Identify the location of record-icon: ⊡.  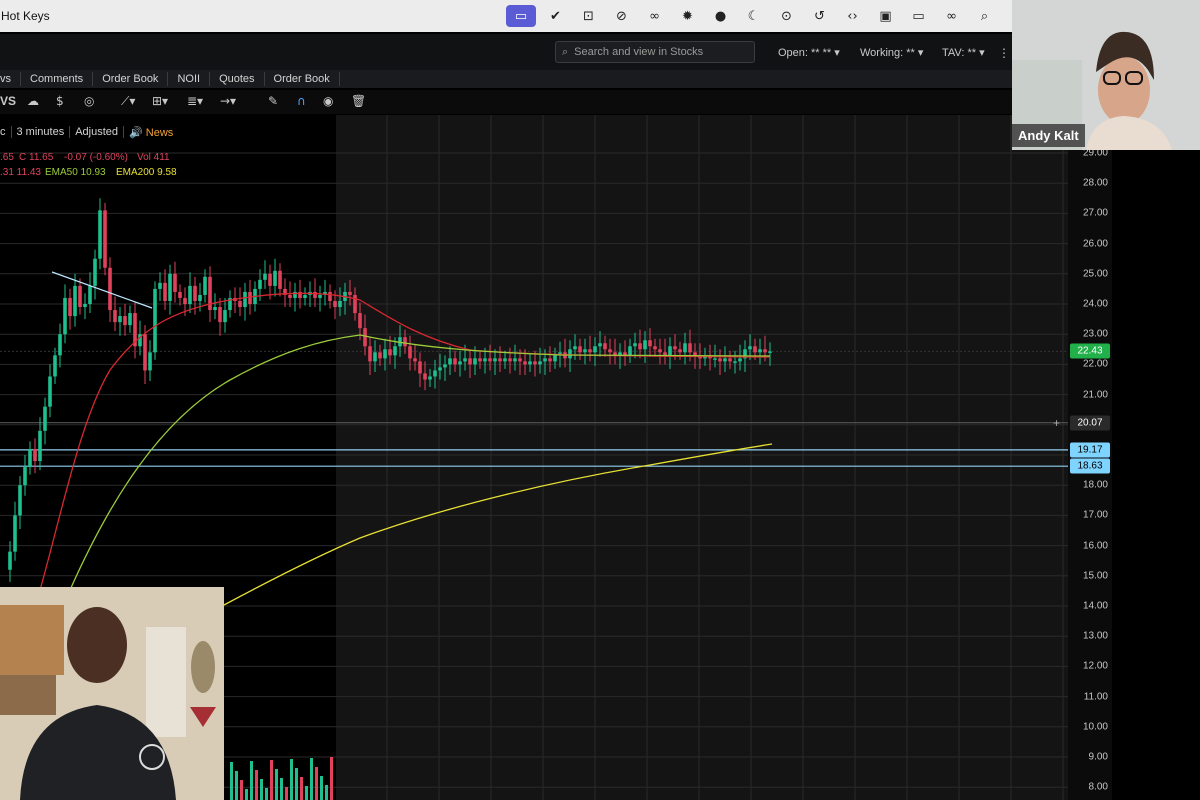
(588, 16).